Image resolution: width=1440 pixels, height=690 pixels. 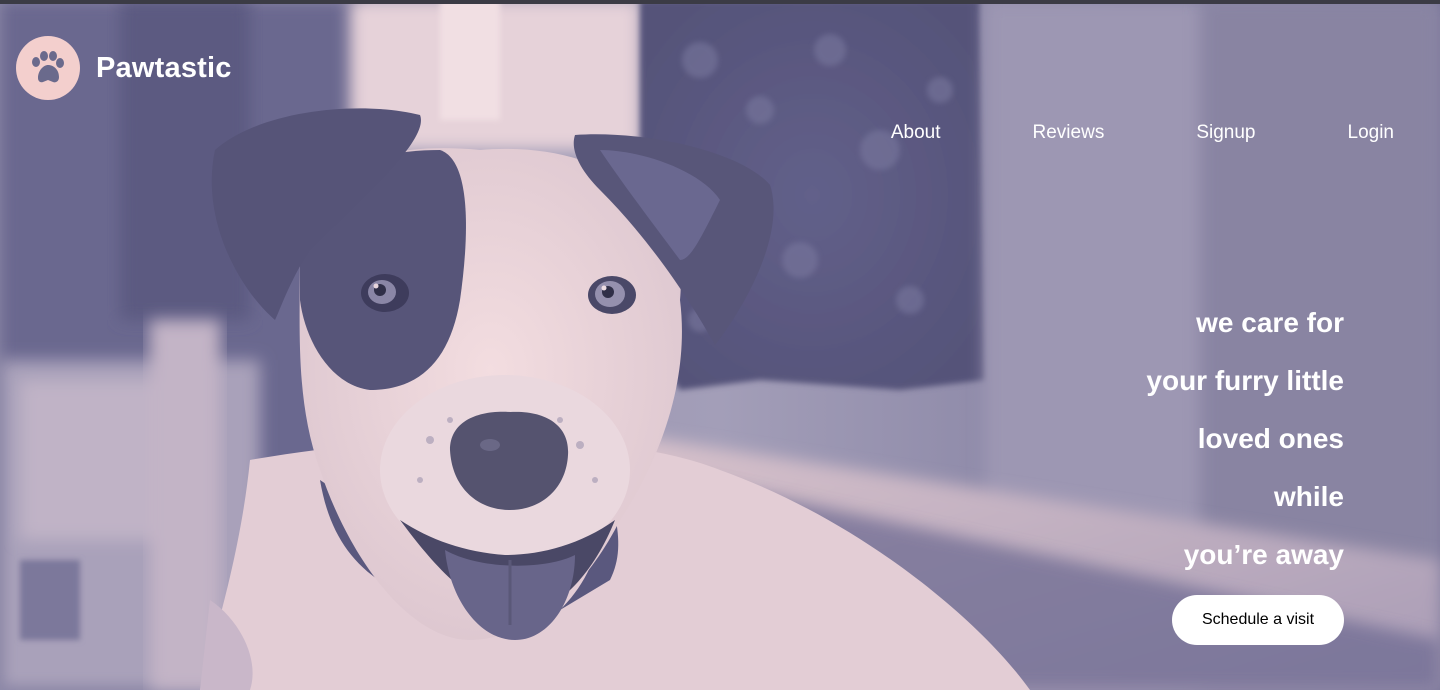 I want to click on brand-logo: Pawtastic, so click(x=124, y=68).